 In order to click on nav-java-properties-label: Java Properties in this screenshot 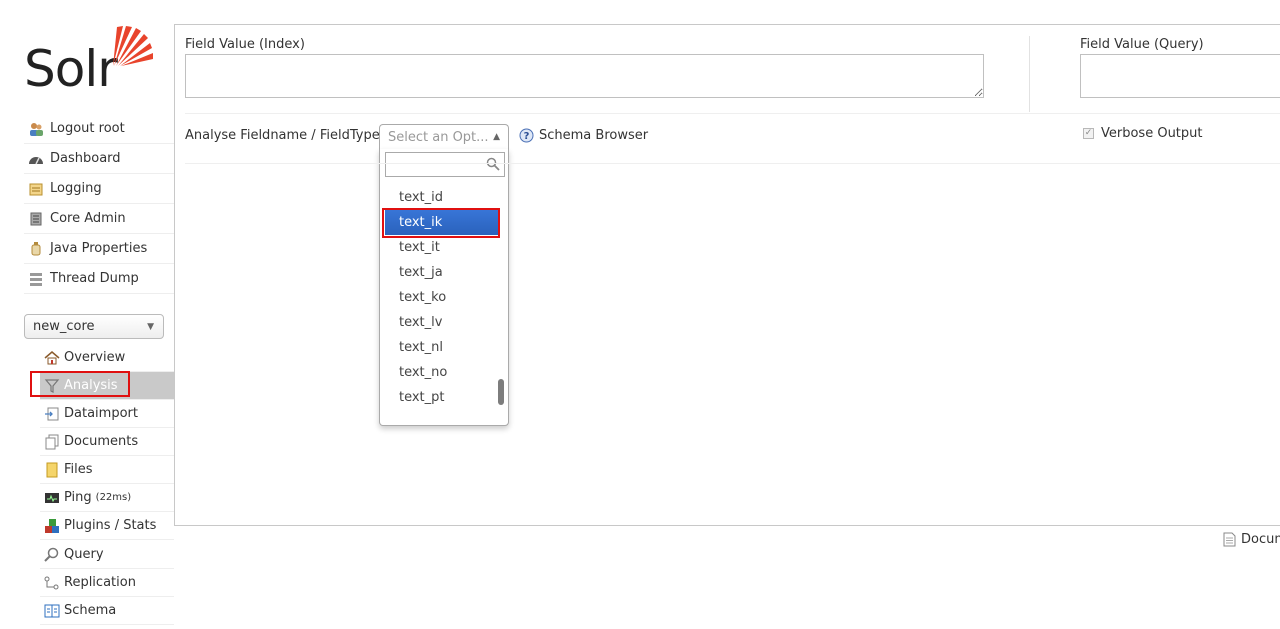, I will do `click(99, 248)`.